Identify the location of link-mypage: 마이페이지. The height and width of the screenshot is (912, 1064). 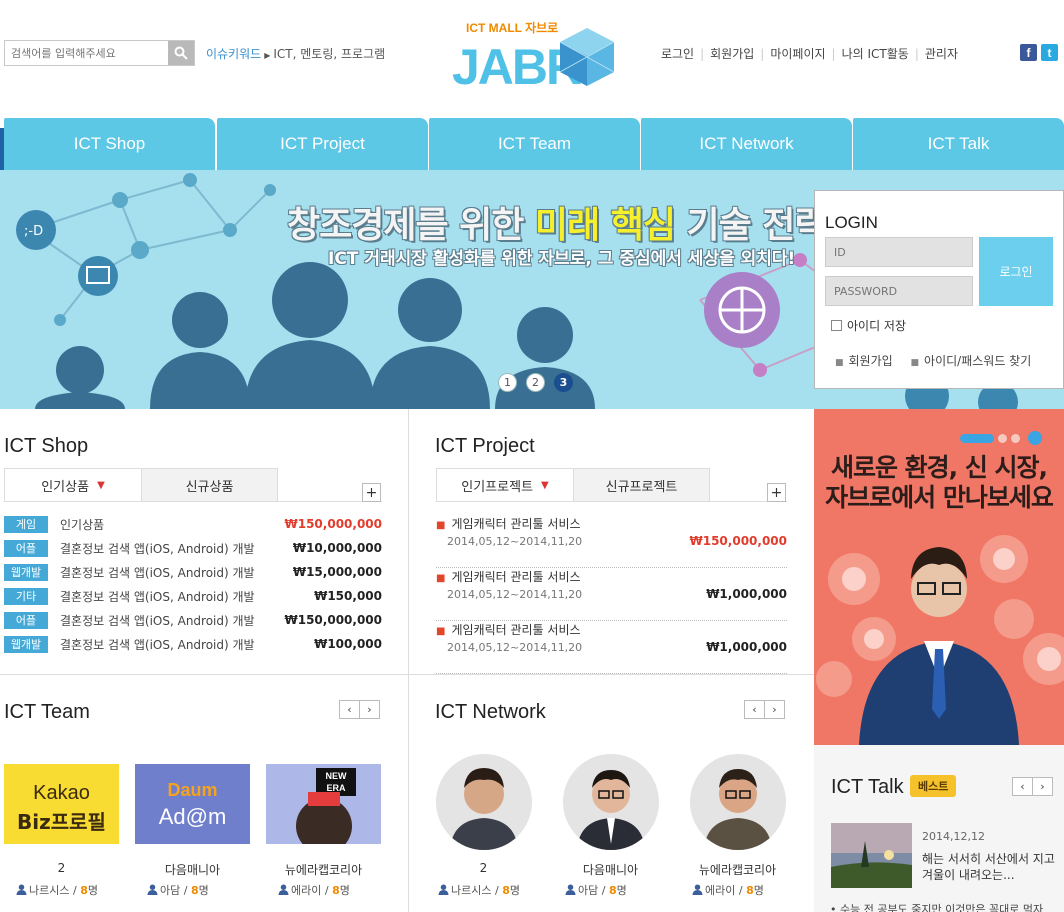
(797, 54).